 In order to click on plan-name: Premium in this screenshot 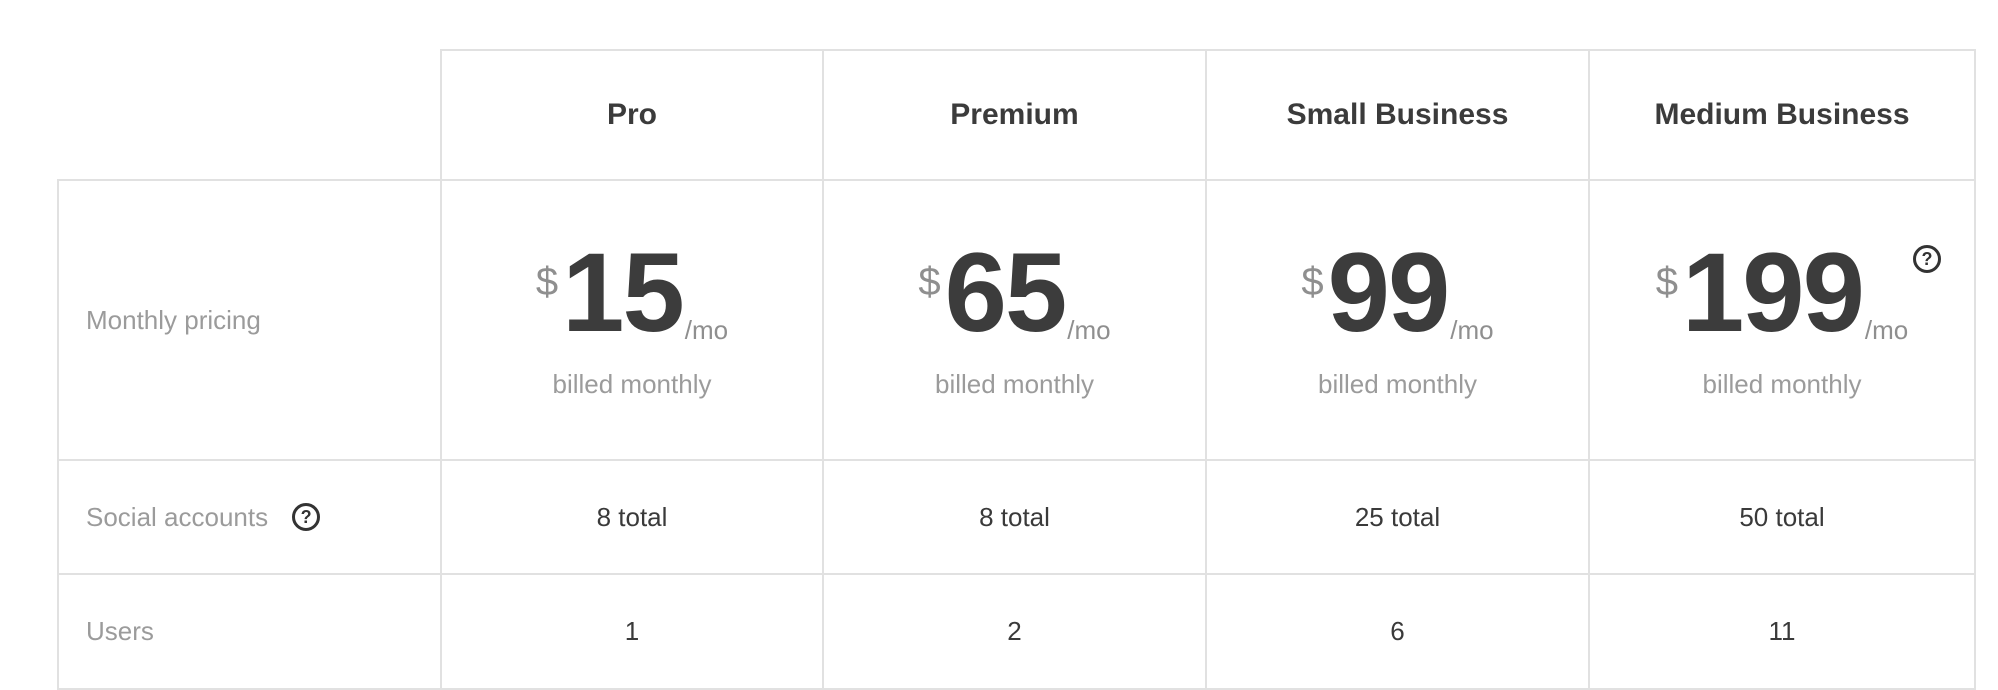, I will do `click(1014, 114)`.